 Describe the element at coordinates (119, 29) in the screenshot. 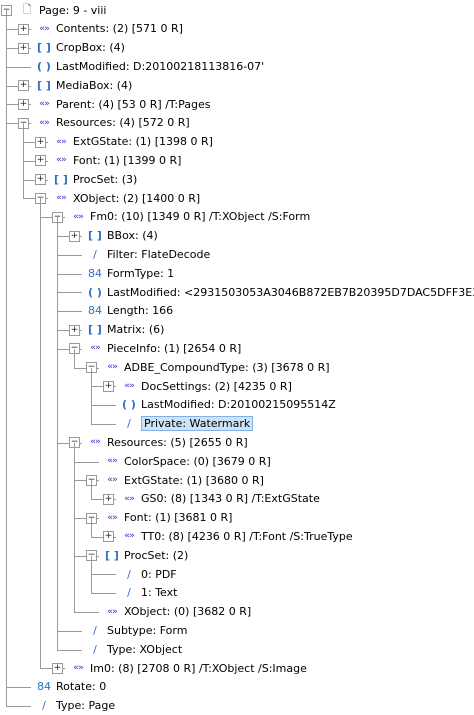

I see `tree-node-label: Contents: (2) [571 0 R]` at that location.